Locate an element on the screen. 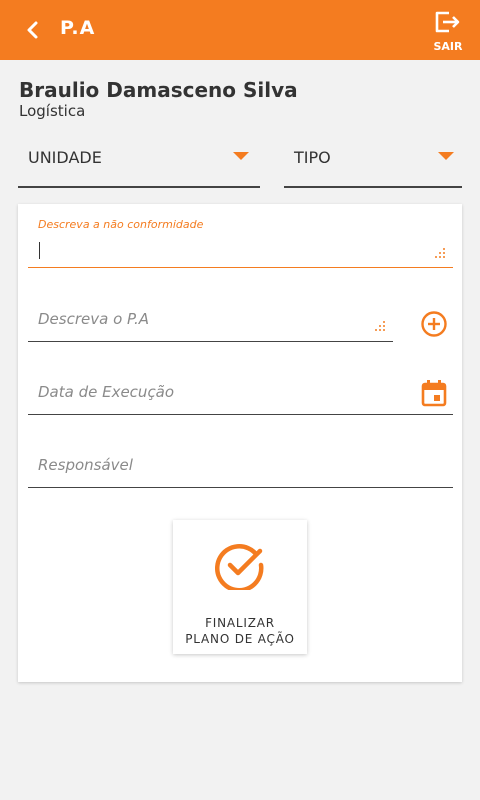  chevron-left-icon is located at coordinates (32, 30).